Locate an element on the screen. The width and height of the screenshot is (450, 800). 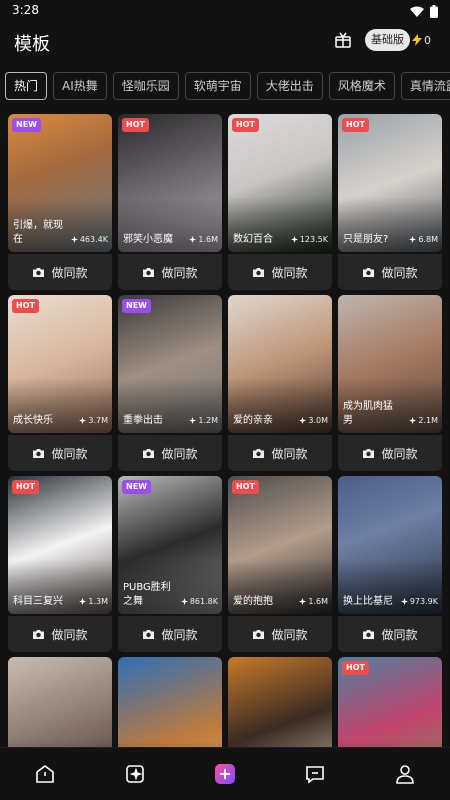
template-card: NEW 引爆，就现在 463.4K 做同款 is located at coordinates (60, 203).